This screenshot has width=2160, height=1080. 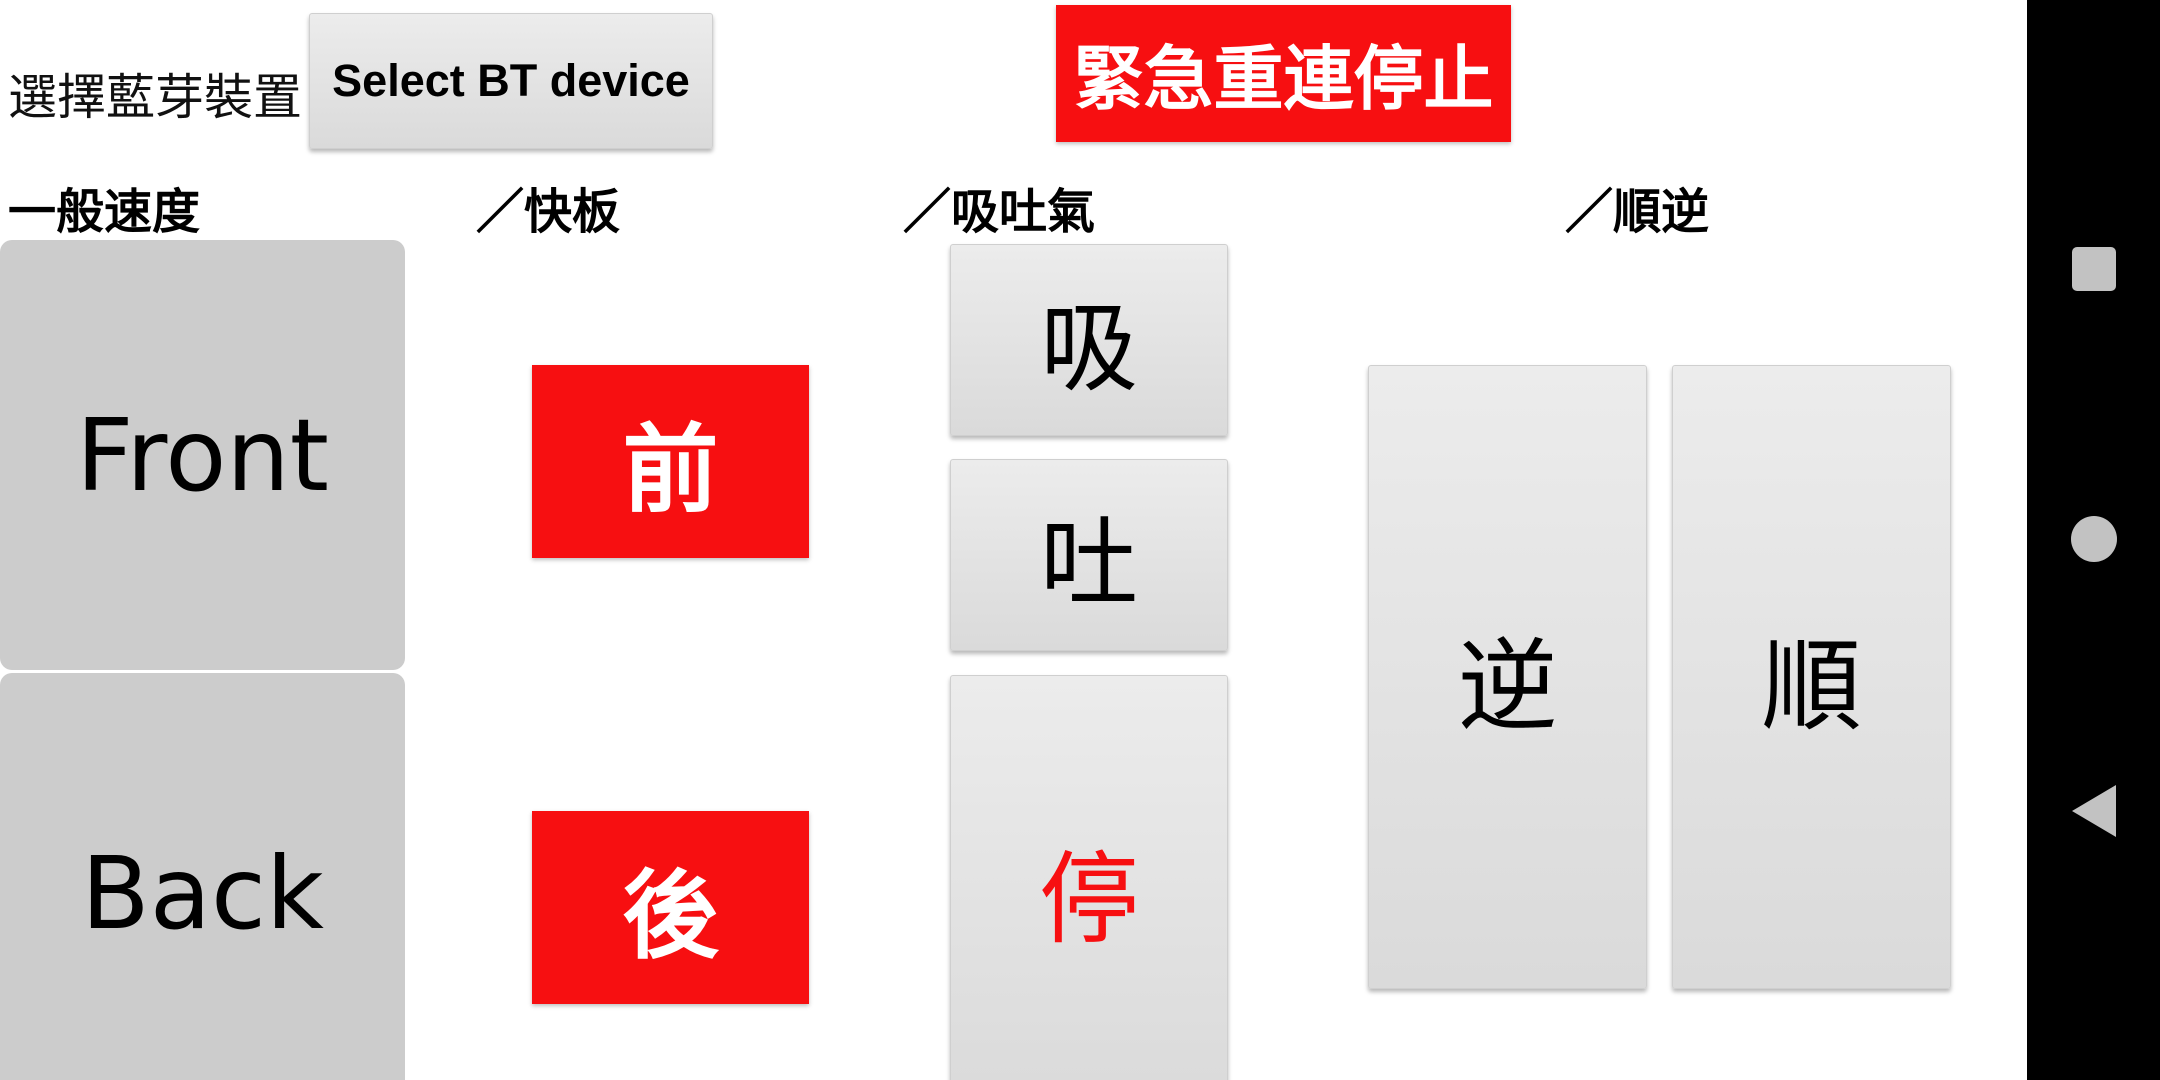 I want to click on reverse-button: 後, so click(x=670, y=907).